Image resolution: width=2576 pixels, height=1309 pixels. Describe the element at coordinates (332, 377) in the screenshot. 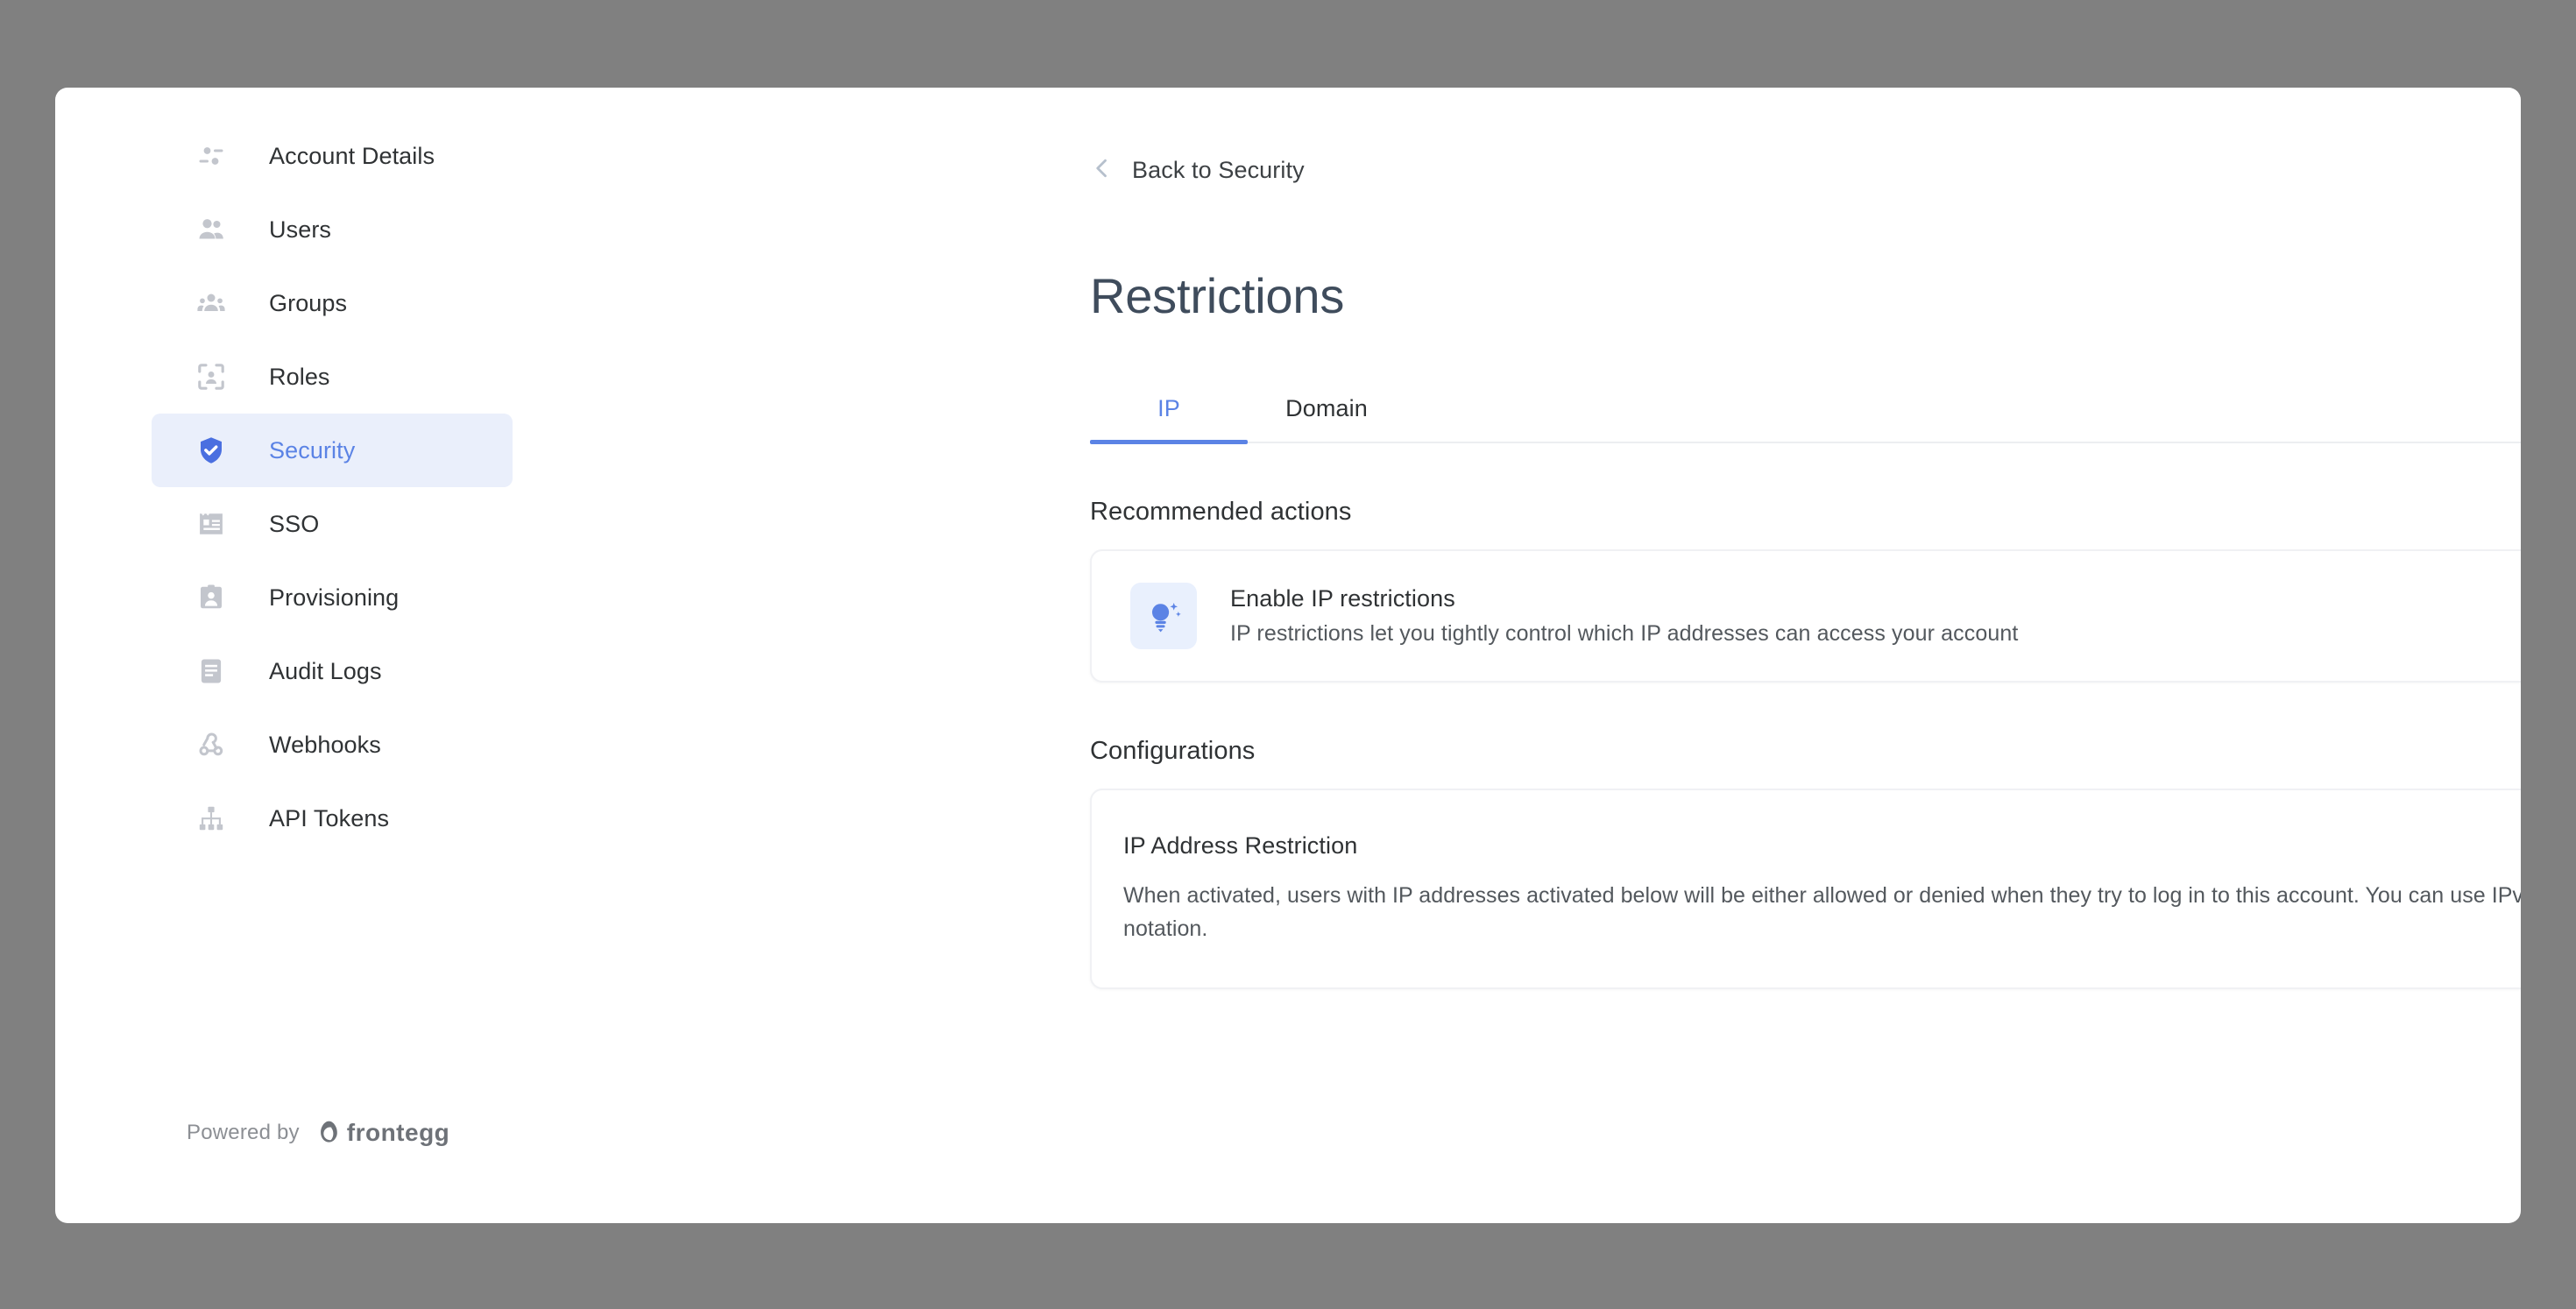

I see `sidebar-item-roles: Roles` at that location.